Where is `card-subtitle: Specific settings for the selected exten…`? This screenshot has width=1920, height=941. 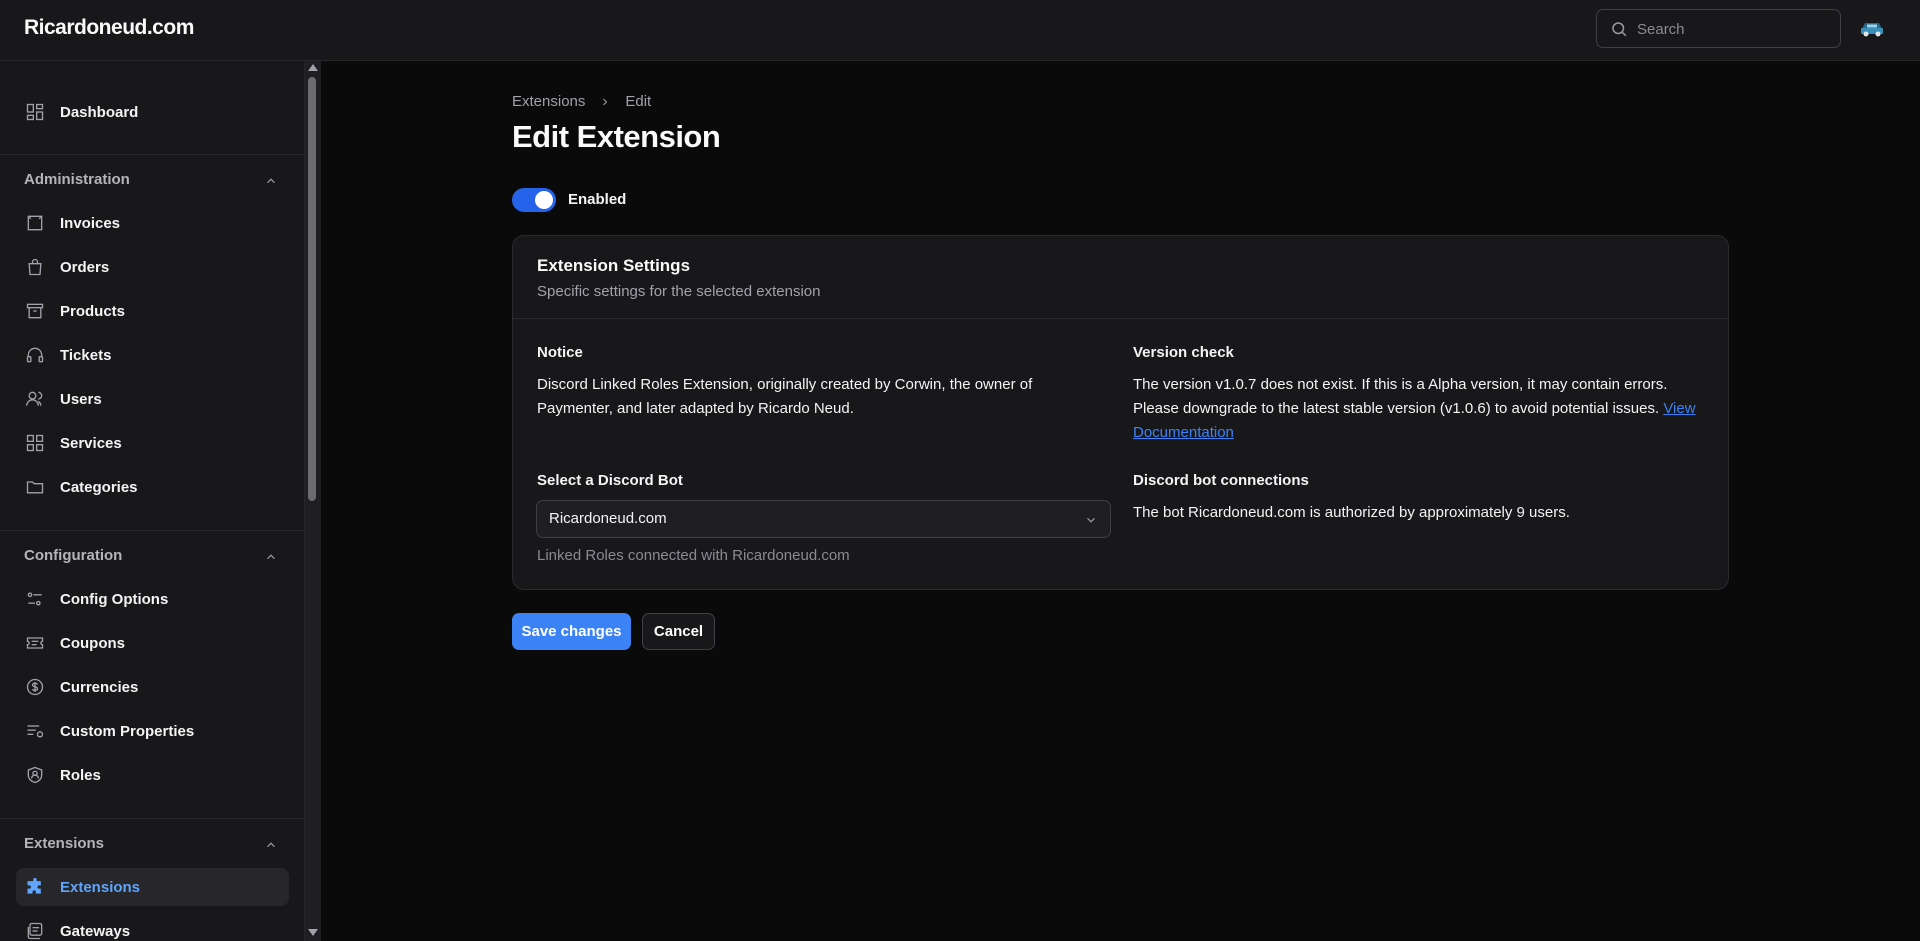
card-subtitle: Specific settings for the selected exten… is located at coordinates (679, 291).